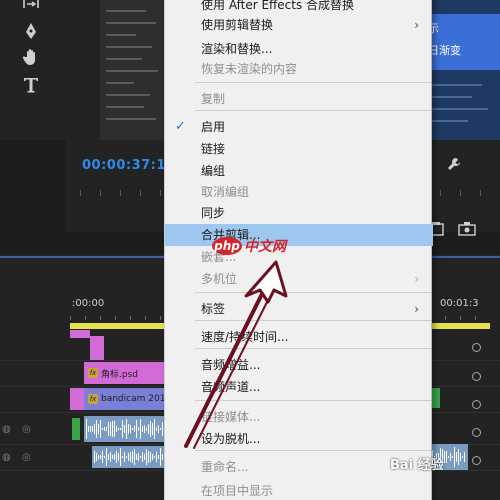 This screenshot has height=500, width=500. I want to click on php-badge: php, so click(227, 246).